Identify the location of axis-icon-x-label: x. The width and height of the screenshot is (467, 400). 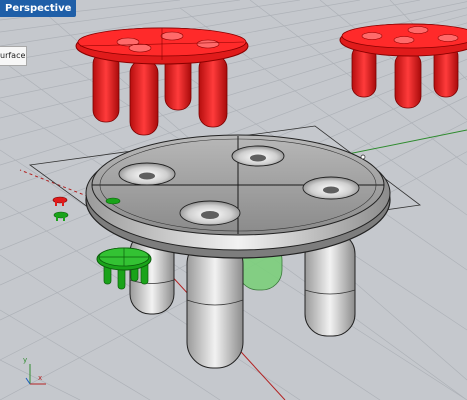
(40, 378).